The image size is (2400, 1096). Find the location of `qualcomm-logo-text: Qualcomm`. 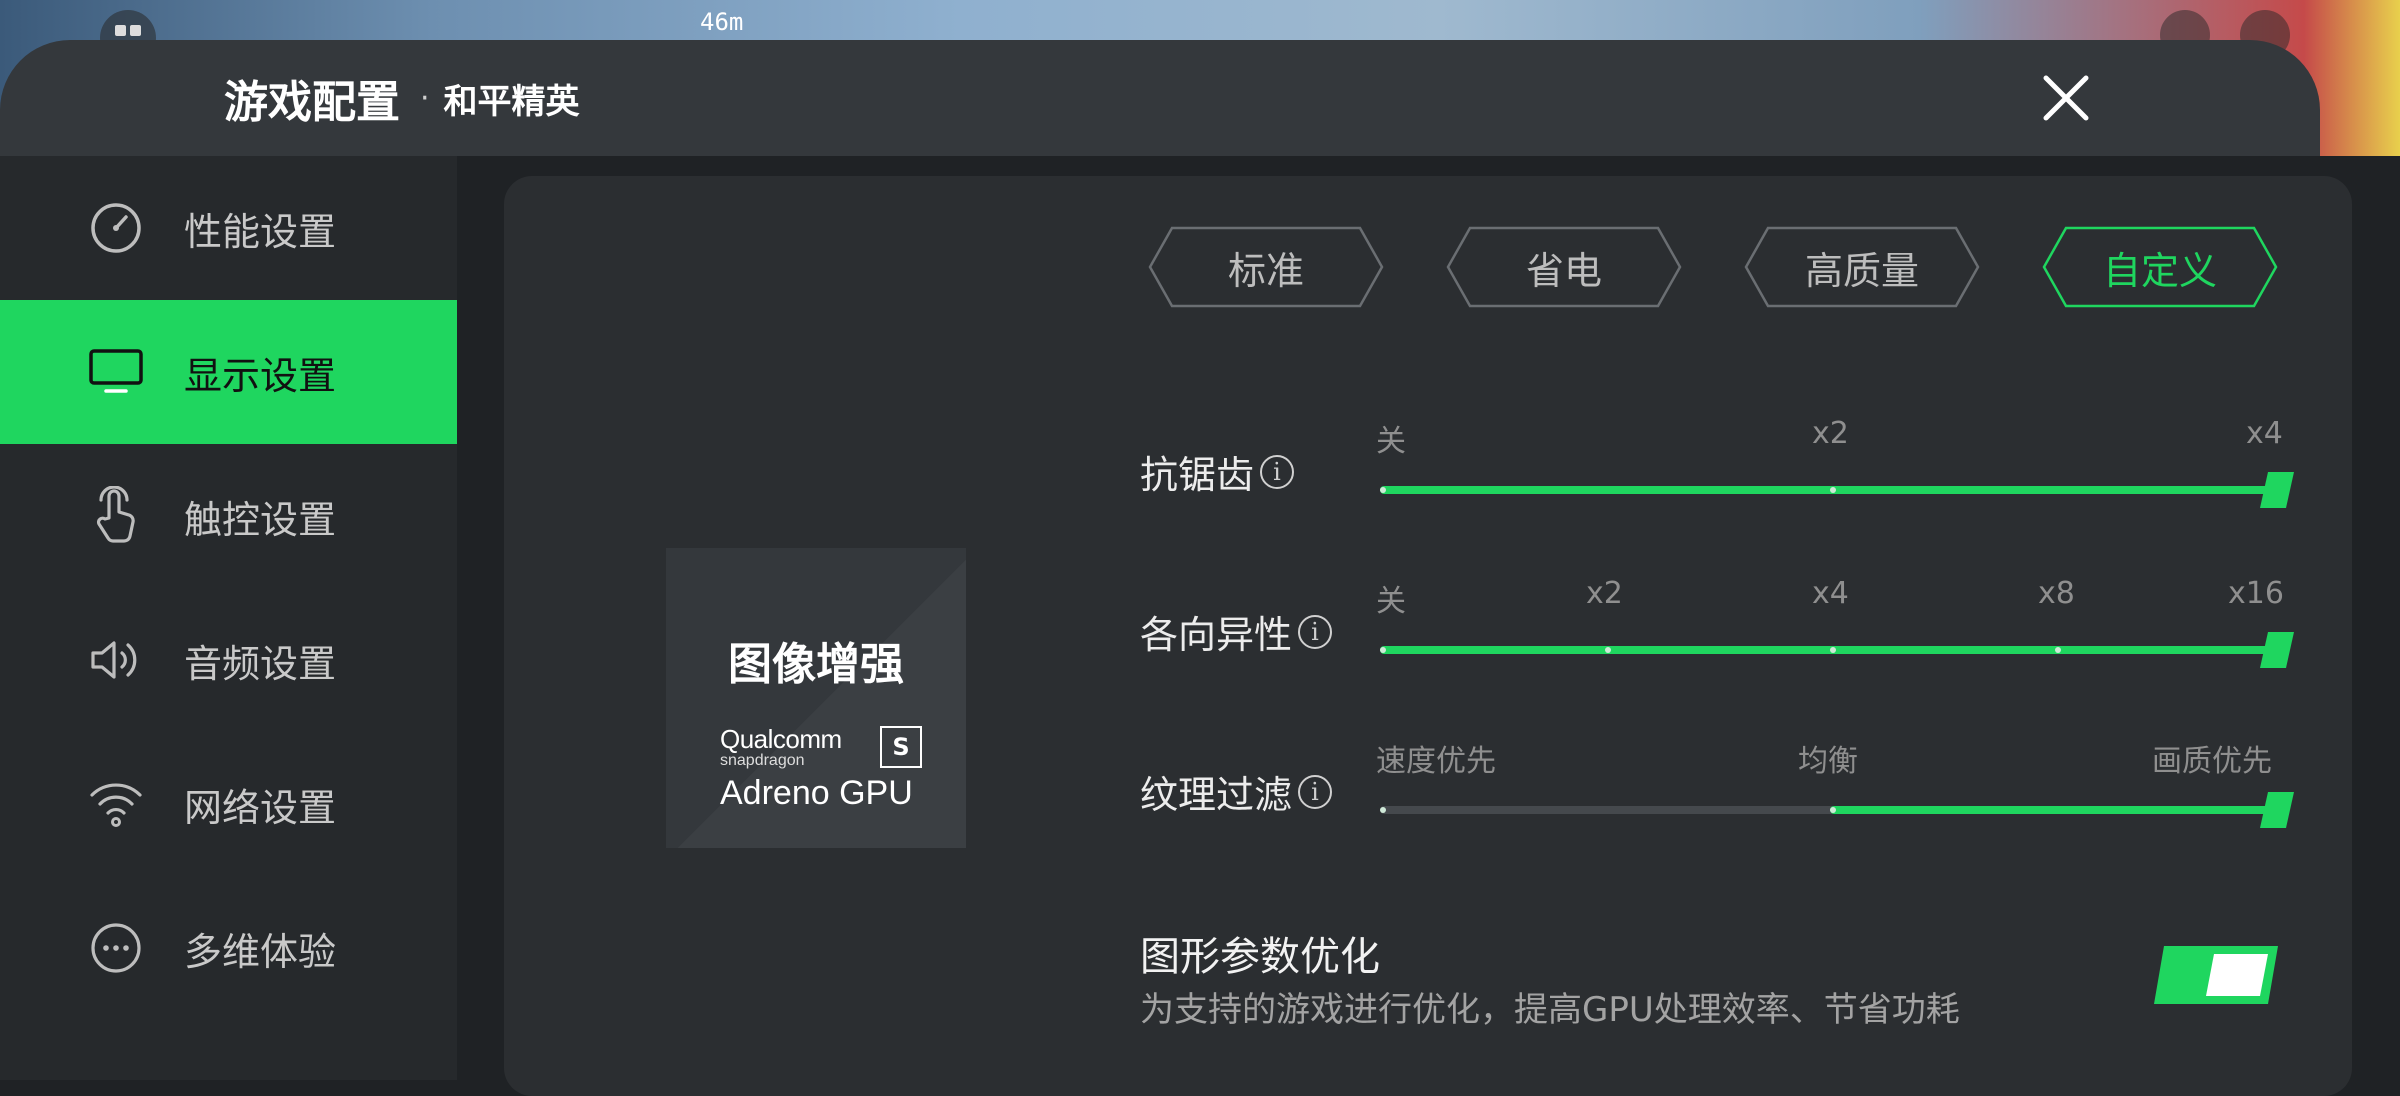

qualcomm-logo-text: Qualcomm is located at coordinates (781, 739).